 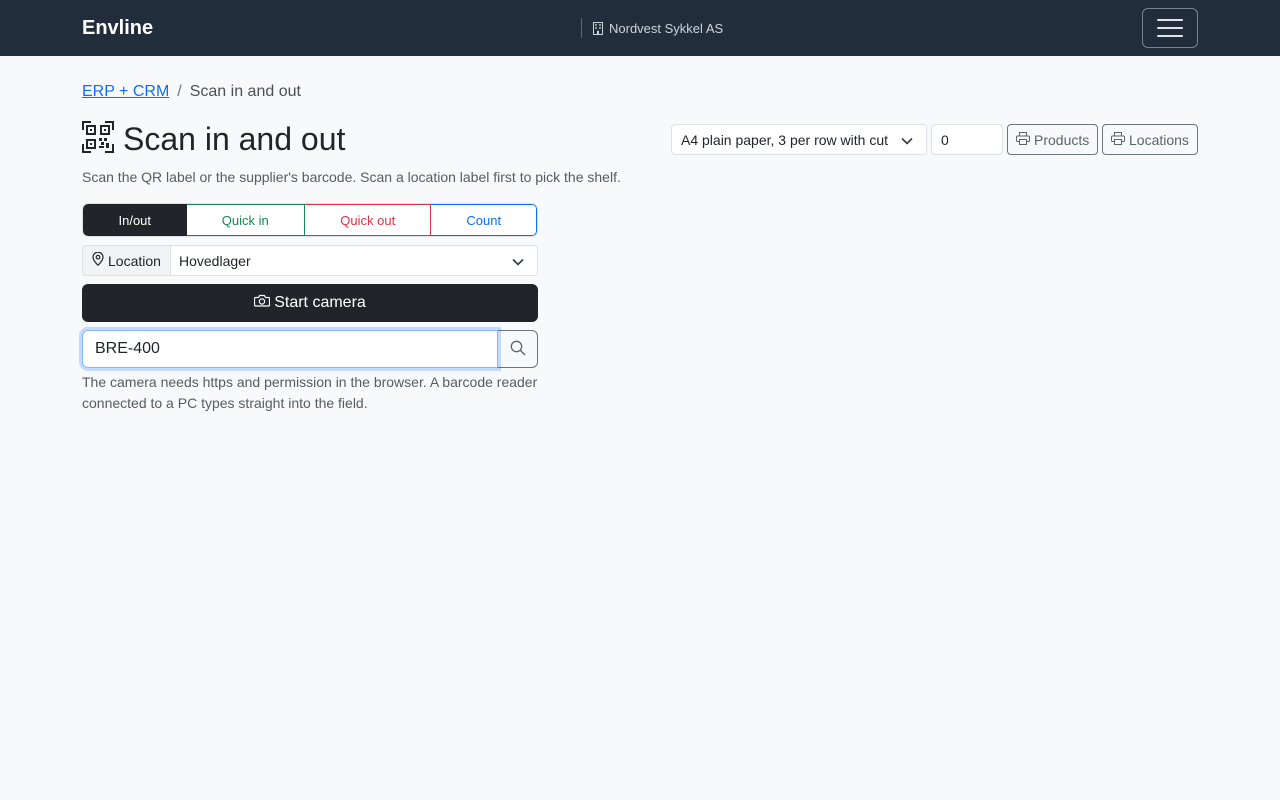 I want to click on location-label-text: Location, so click(x=134, y=260).